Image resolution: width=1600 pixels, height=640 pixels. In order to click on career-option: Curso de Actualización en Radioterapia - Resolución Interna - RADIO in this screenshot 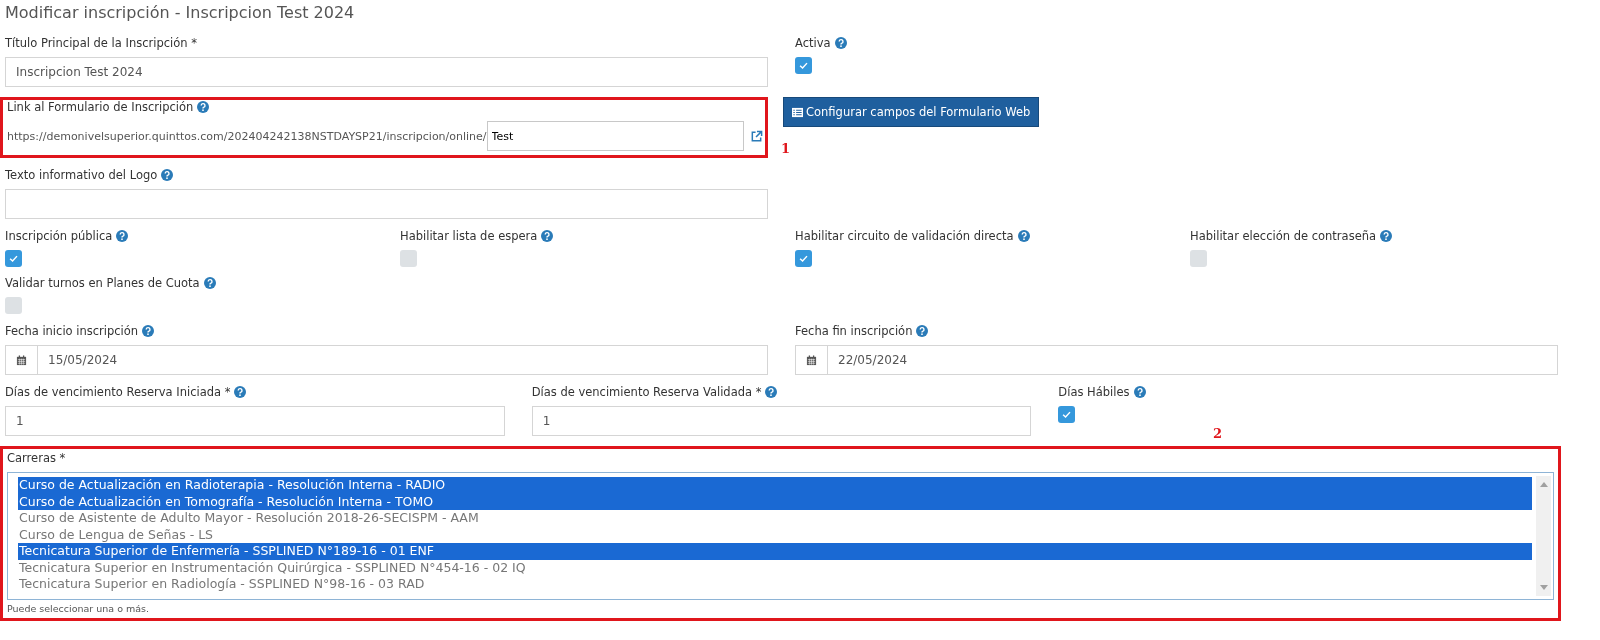, I will do `click(775, 485)`.